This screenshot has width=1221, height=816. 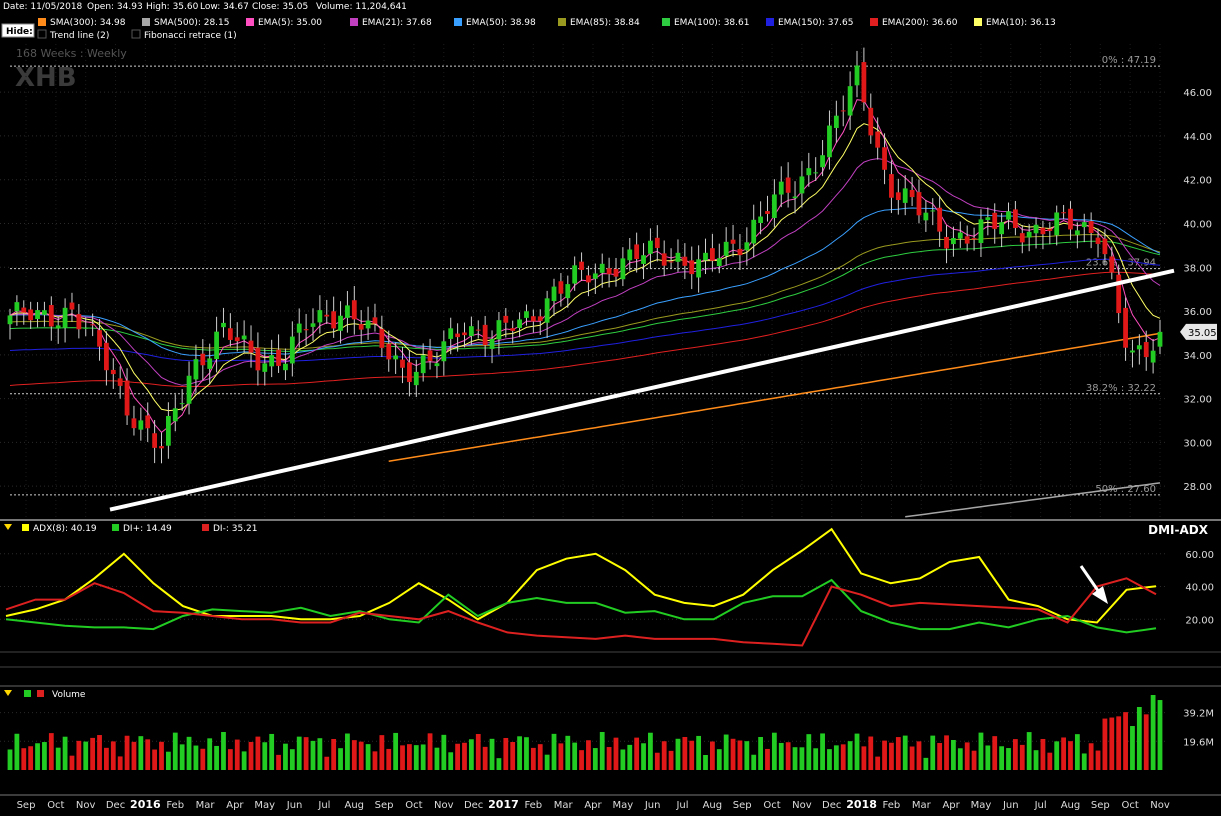 I want to click on x-axis-label: 2016, so click(x=145, y=804).